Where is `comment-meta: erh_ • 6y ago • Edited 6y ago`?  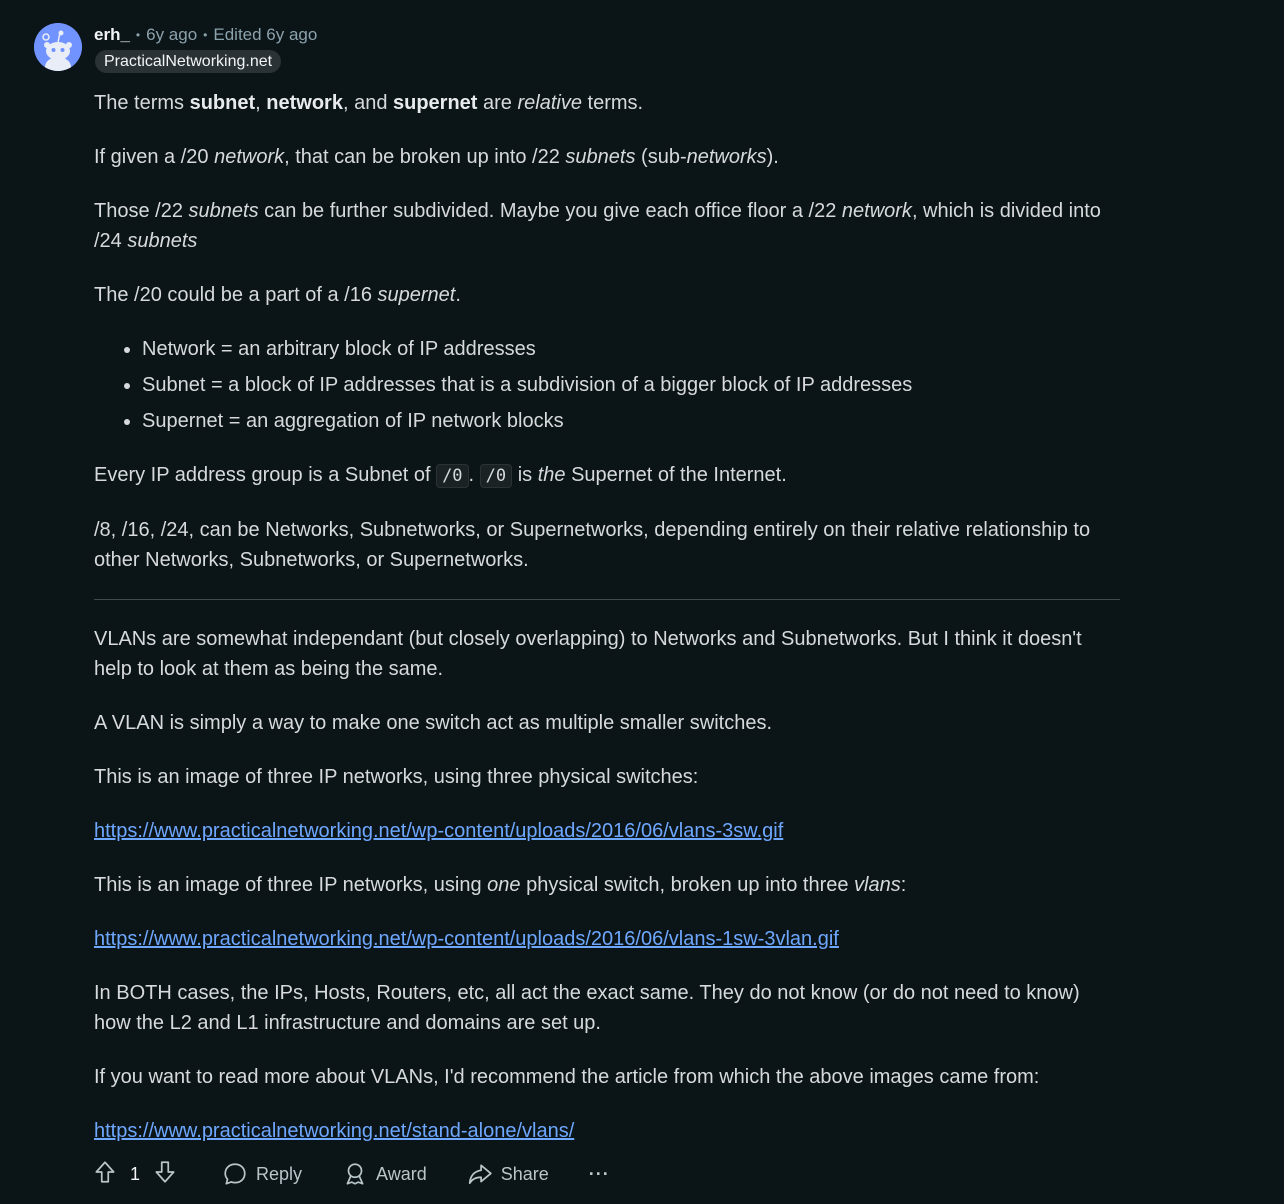 comment-meta: erh_ • 6y ago • Edited 6y ago is located at coordinates (205, 35).